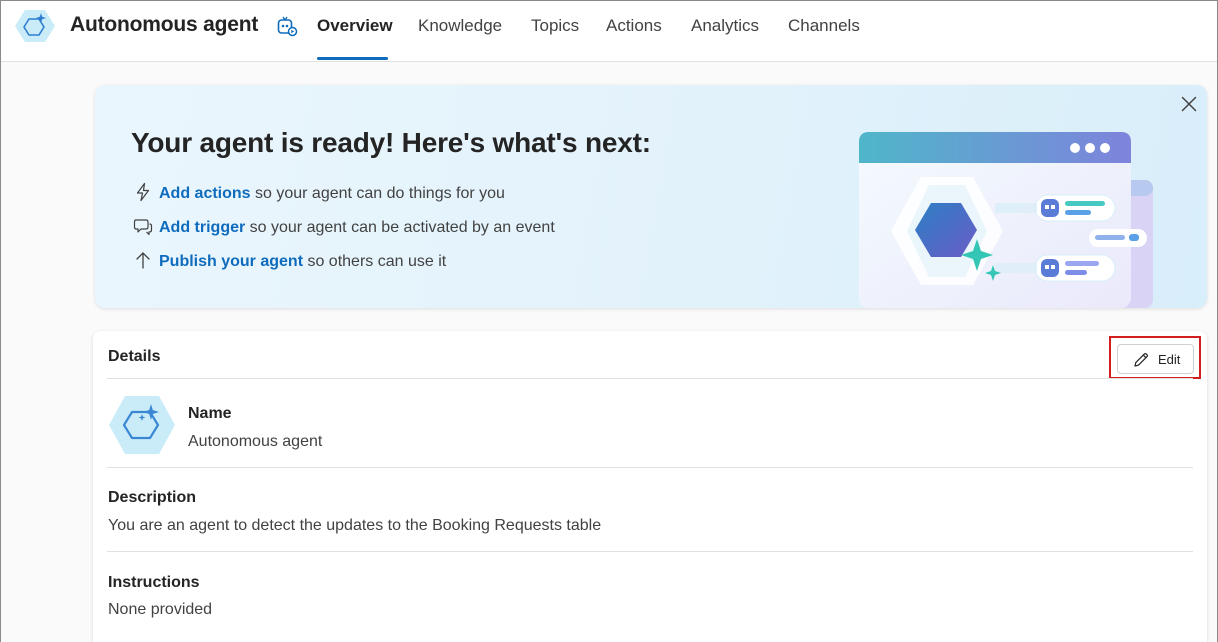  What do you see at coordinates (391, 142) in the screenshot?
I see `banner-title: Your agent is ready! Here's what's next:` at bounding box center [391, 142].